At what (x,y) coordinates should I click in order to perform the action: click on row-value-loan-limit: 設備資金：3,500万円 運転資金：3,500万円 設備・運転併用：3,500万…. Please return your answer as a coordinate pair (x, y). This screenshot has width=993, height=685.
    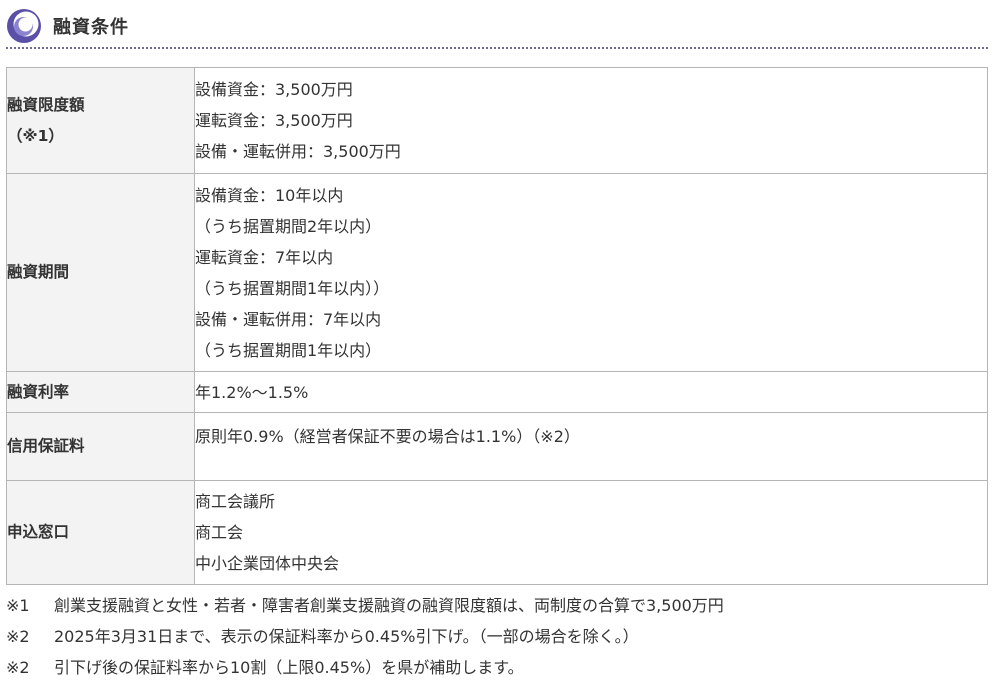
    Looking at the image, I should click on (591, 120).